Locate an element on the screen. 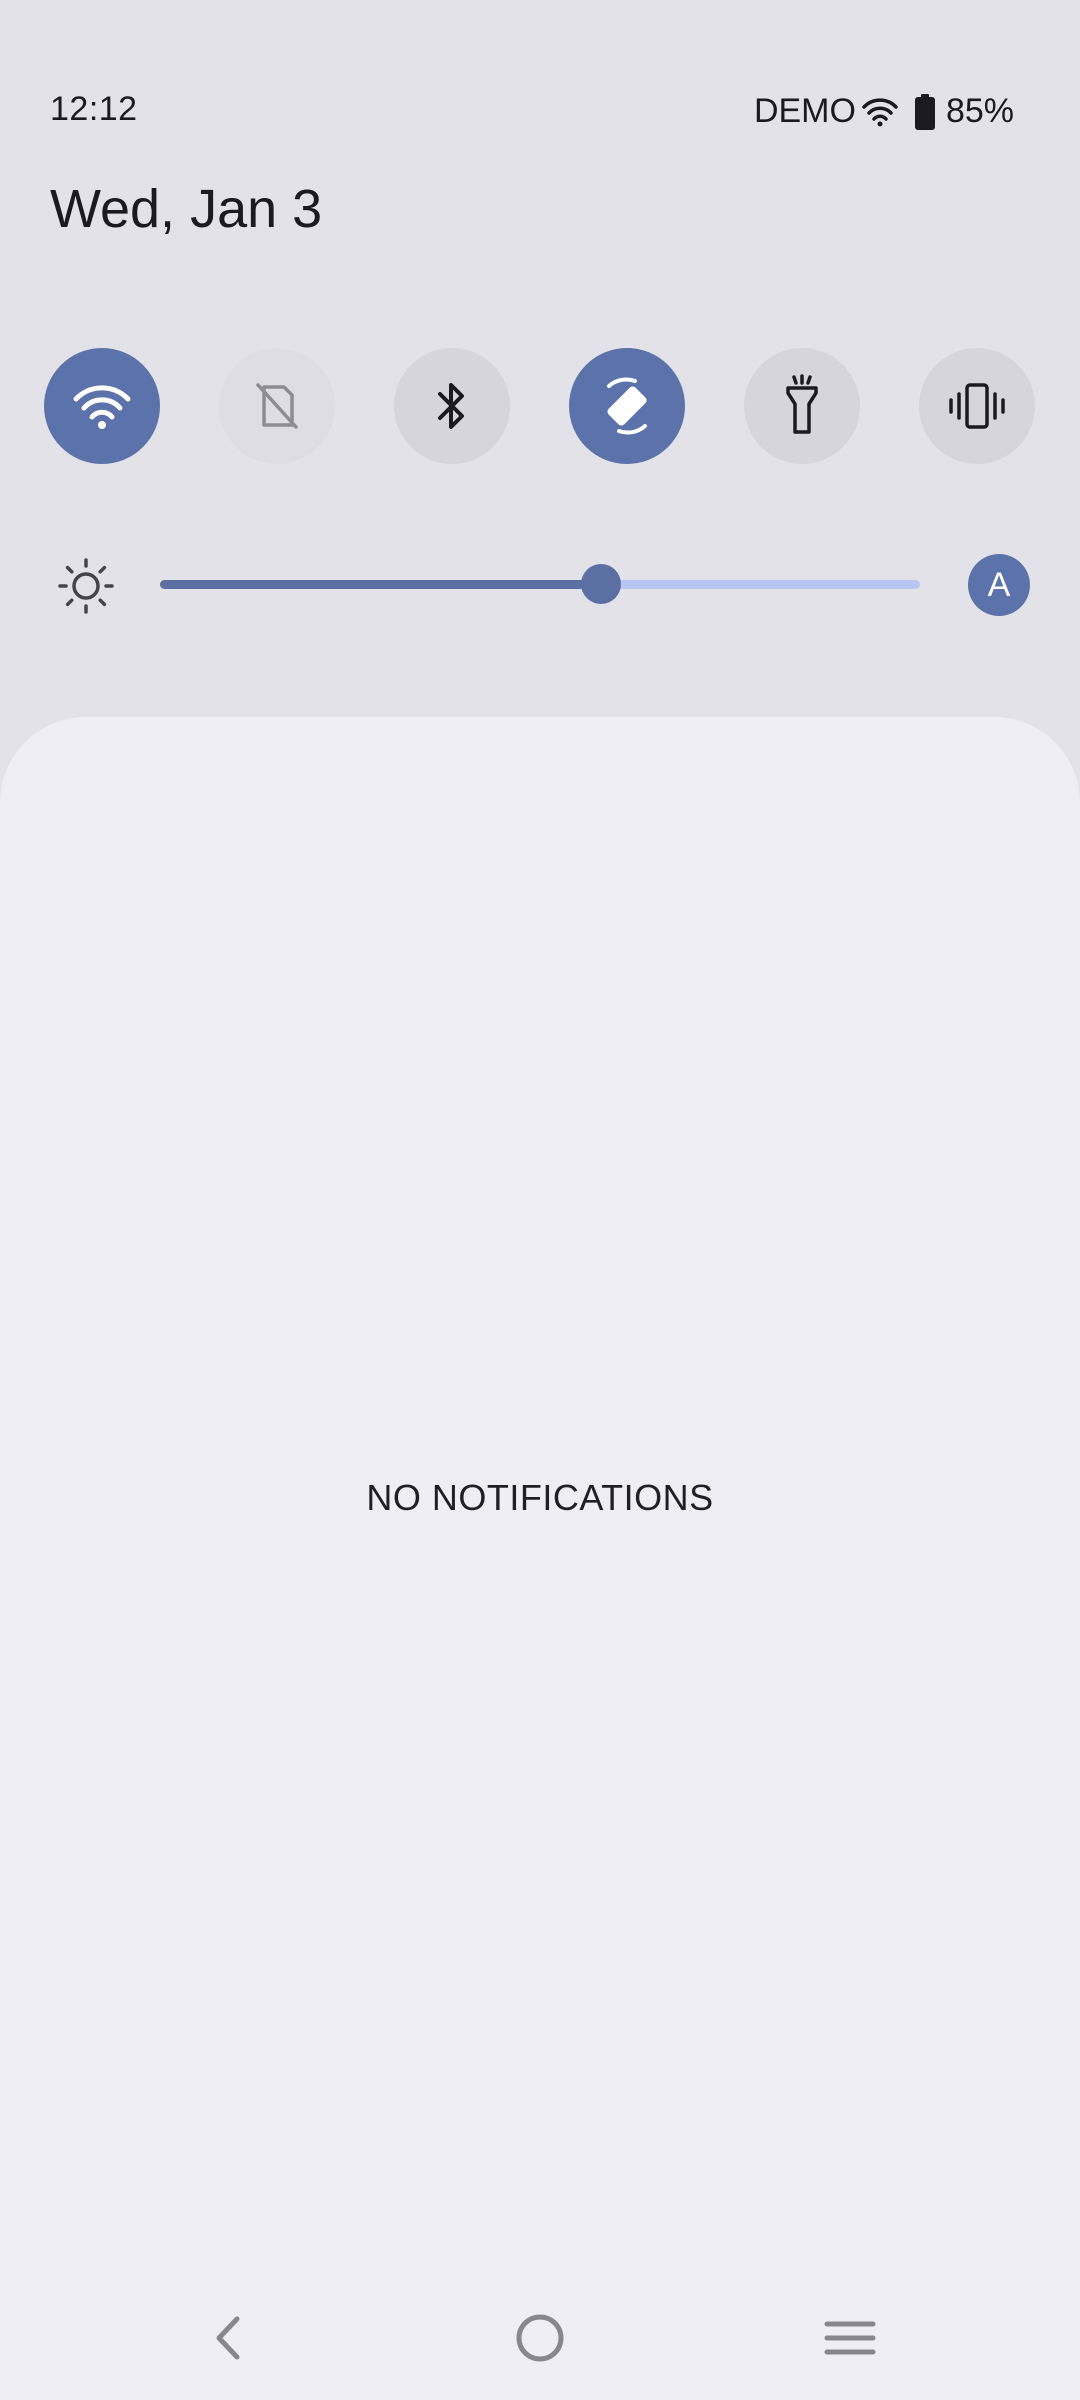 This screenshot has height=2400, width=1080. recents-icon is located at coordinates (850, 2340).